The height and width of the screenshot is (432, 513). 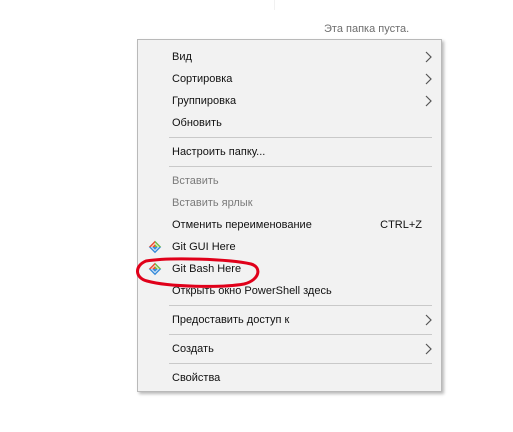 What do you see at coordinates (289, 247) in the screenshot?
I see `git-gui-menu-item: Git GUI Here` at bounding box center [289, 247].